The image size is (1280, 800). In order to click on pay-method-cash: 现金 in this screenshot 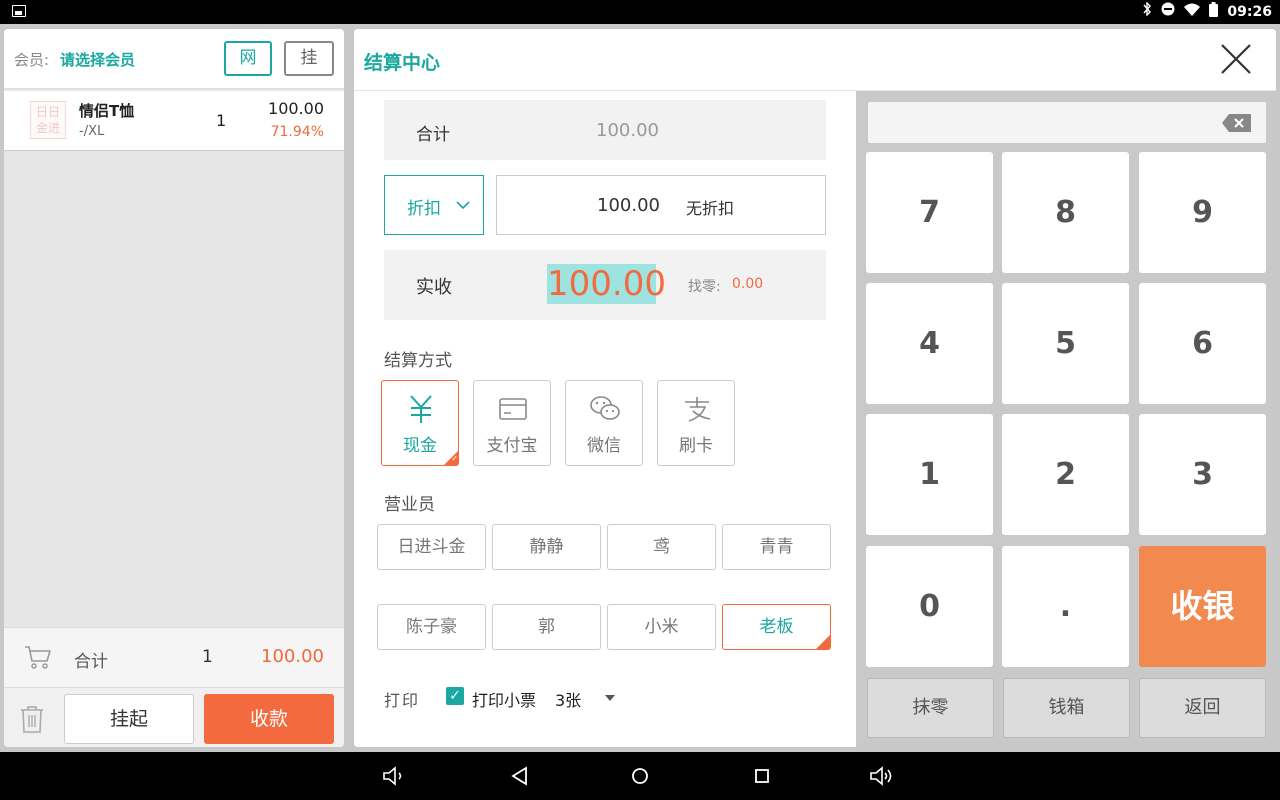, I will do `click(420, 423)`.